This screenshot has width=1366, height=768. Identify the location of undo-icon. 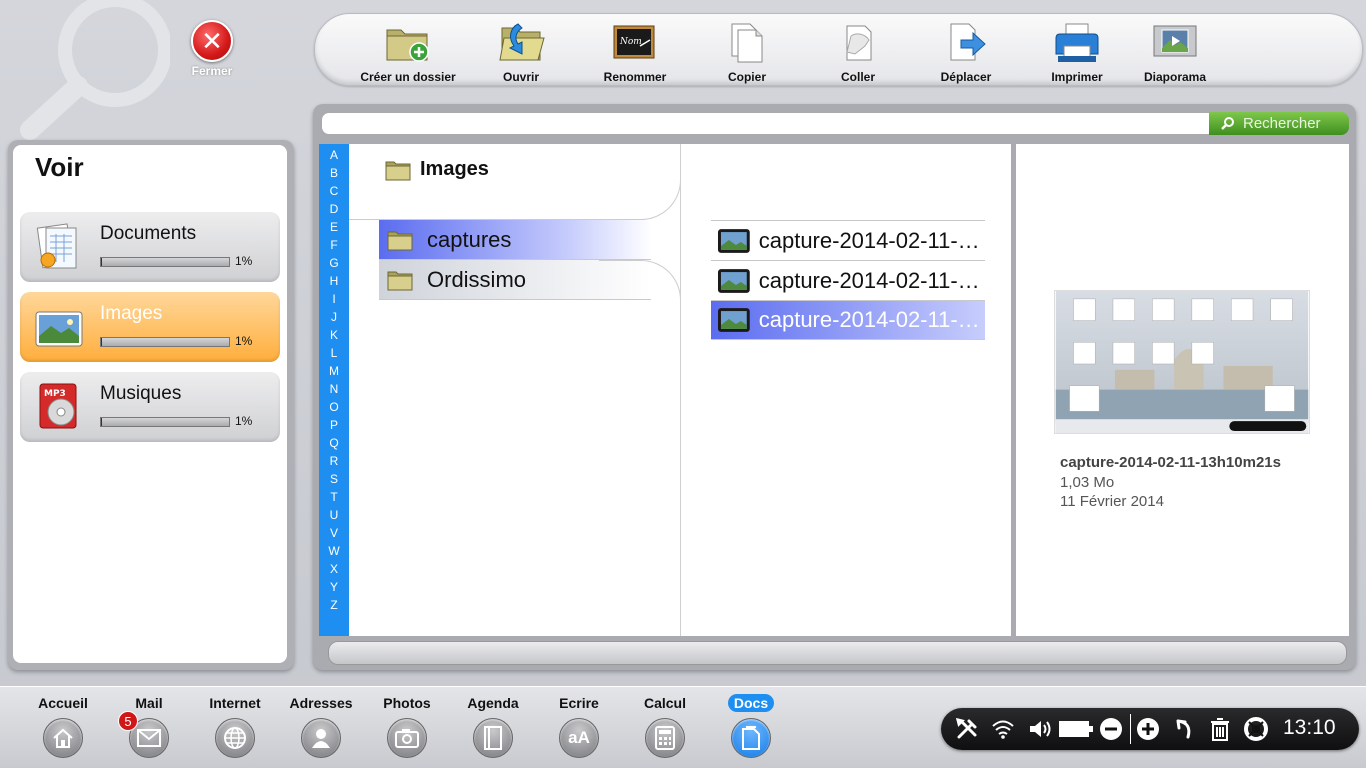
(1184, 729).